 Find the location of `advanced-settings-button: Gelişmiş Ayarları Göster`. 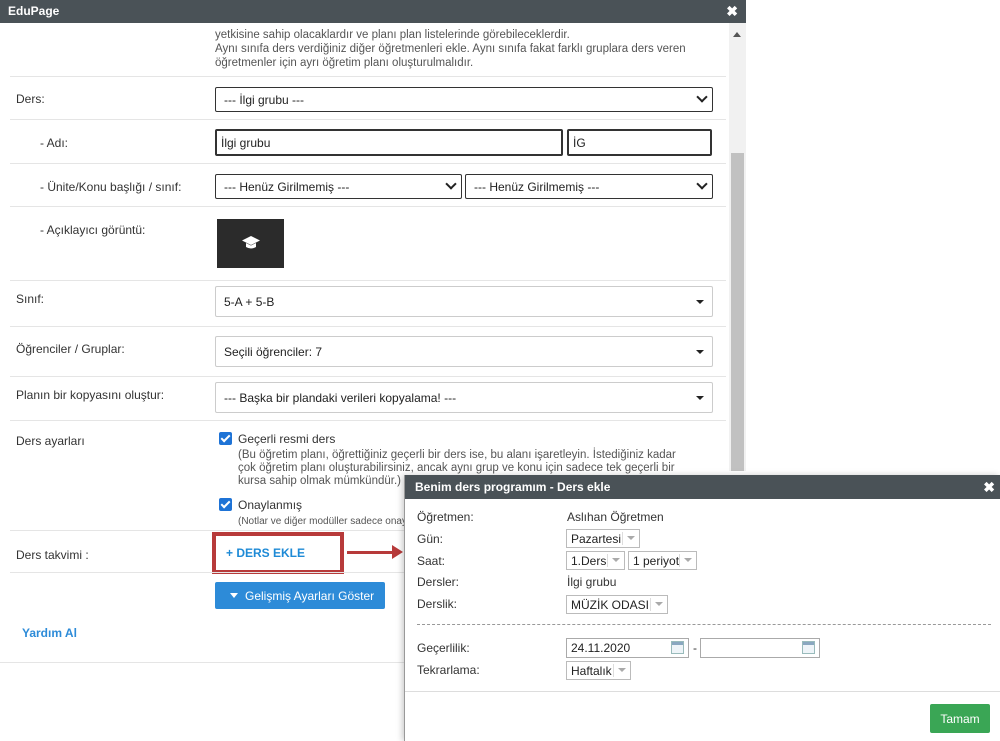

advanced-settings-button: Gelişmiş Ayarları Göster is located at coordinates (300, 595).